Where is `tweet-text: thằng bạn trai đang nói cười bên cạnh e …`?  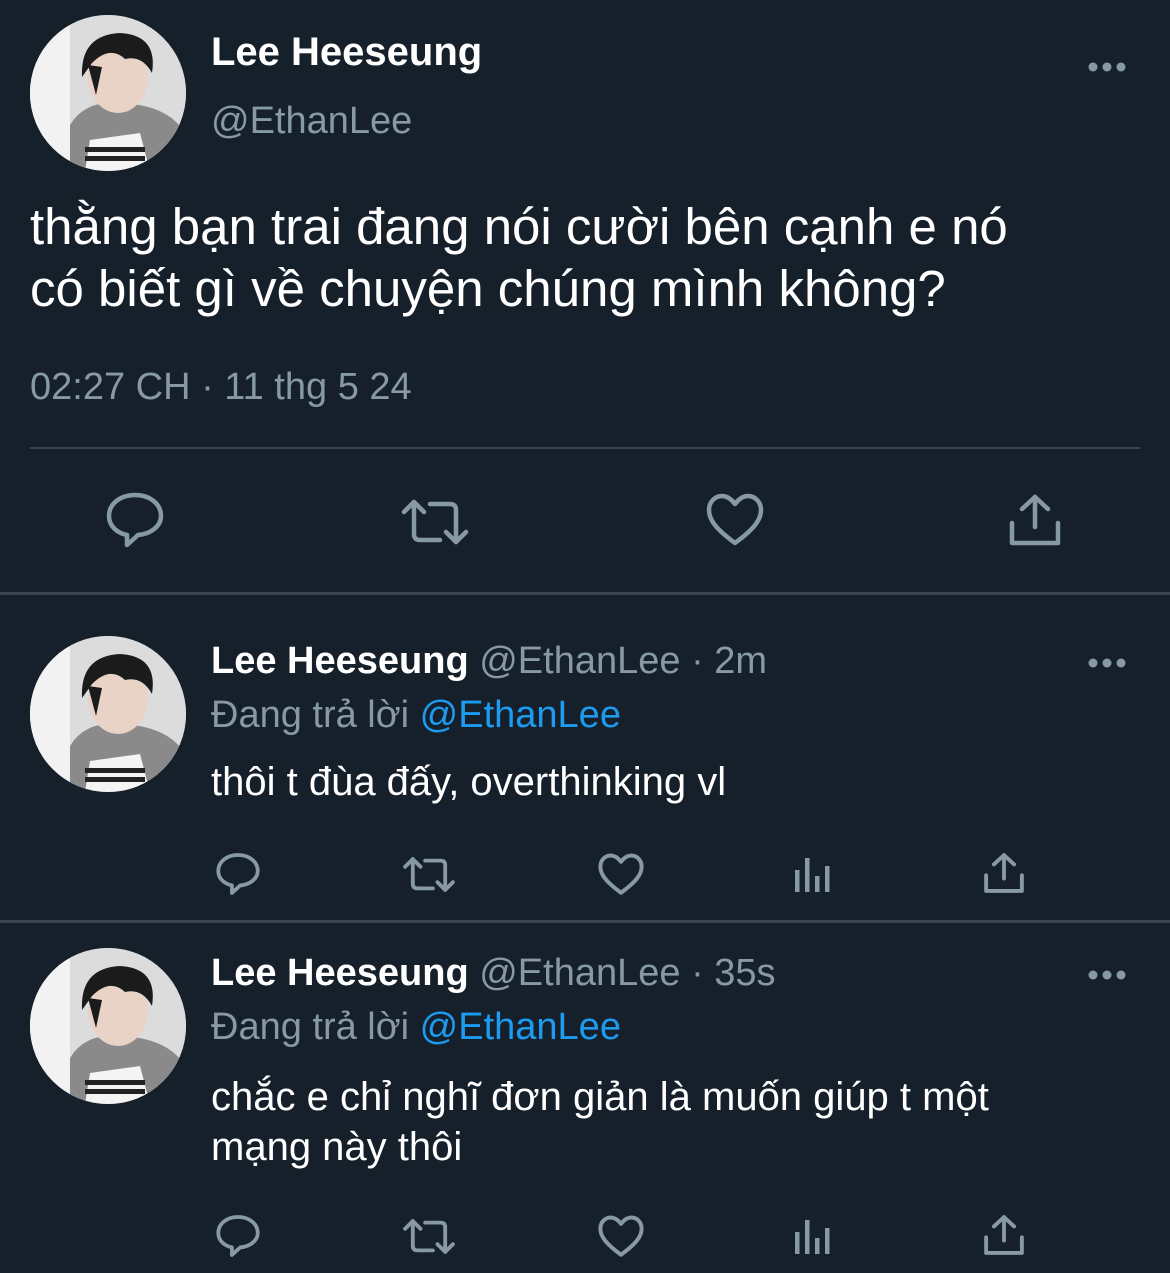
tweet-text: thằng bạn trai đang nói cười bên cạnh e … is located at coordinates (519, 258).